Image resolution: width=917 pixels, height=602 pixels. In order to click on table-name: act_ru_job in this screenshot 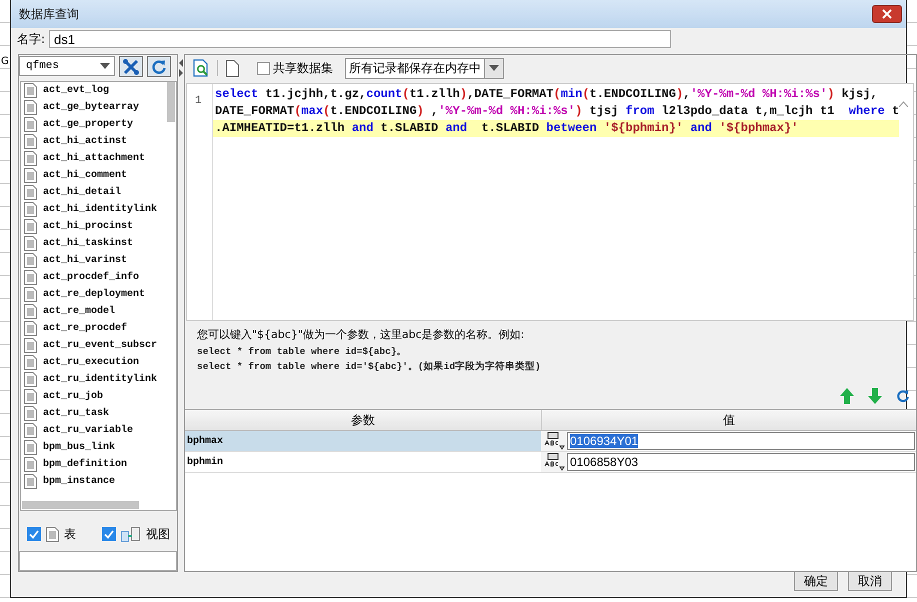, I will do `click(73, 396)`.